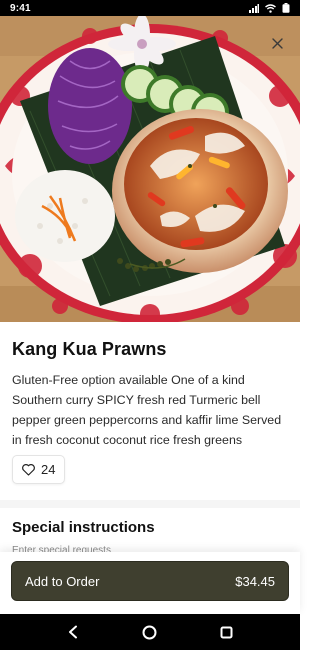 This screenshot has width=320, height=650. Describe the element at coordinates (255, 581) in the screenshot. I see `order-price: $34.45` at that location.